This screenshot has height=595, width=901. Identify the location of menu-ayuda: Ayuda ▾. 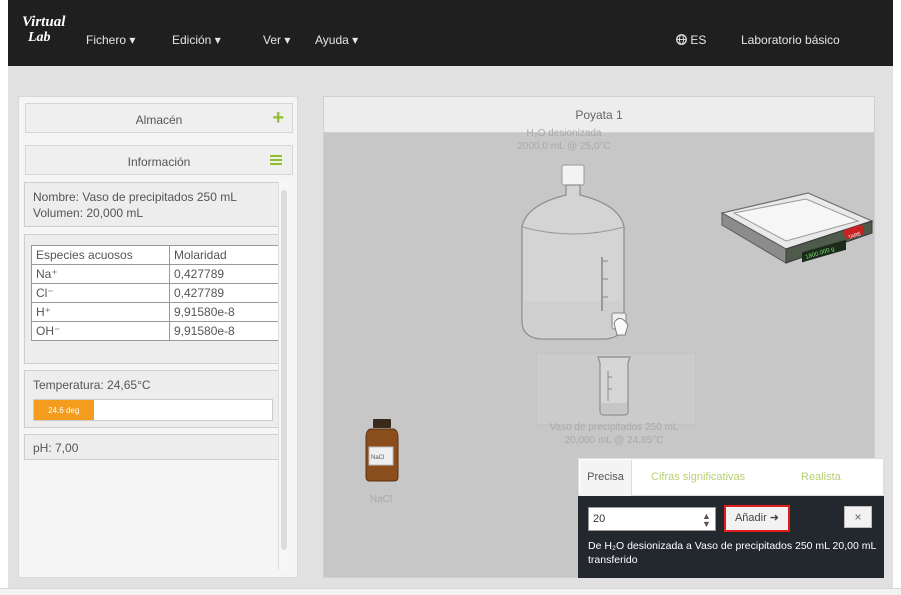
(336, 40).